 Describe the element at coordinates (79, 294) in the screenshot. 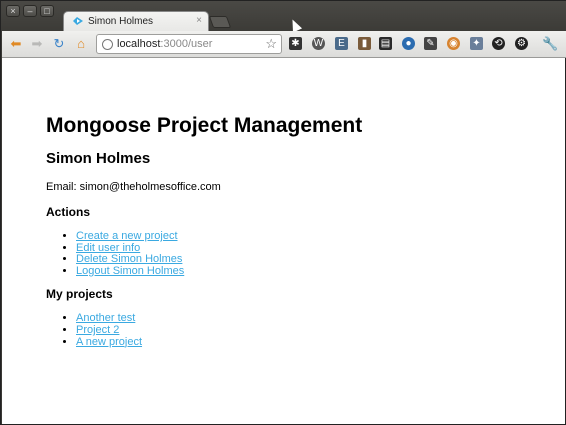

I see `projects-heading: My projects` at that location.